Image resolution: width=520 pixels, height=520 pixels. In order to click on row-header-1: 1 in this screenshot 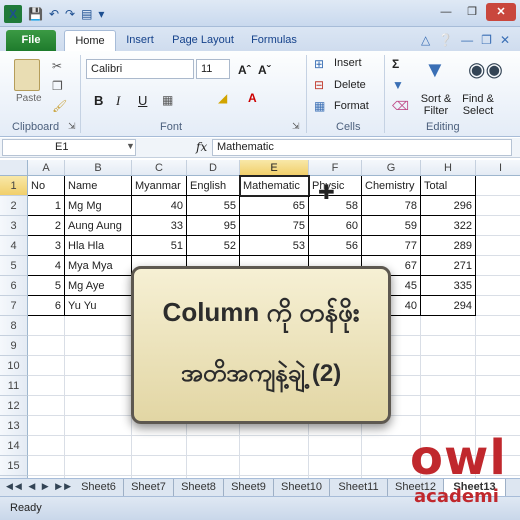, I will do `click(14, 186)`.